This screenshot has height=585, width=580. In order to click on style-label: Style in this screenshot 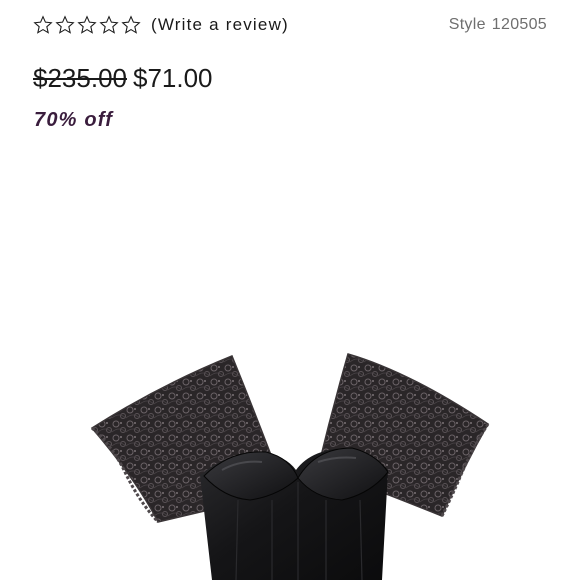, I will do `click(467, 24)`.